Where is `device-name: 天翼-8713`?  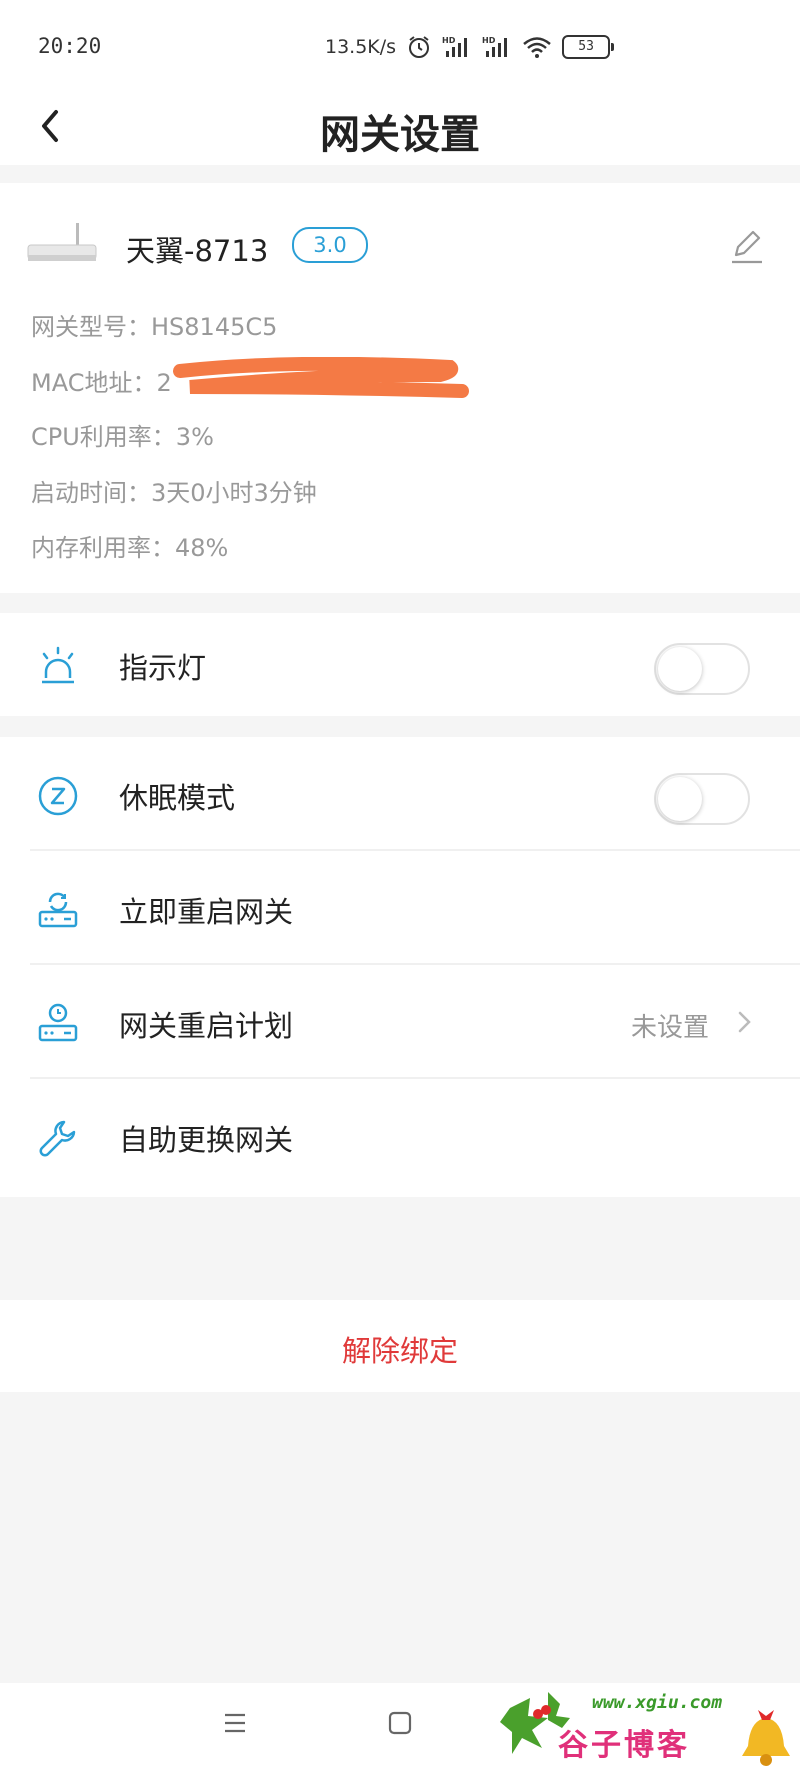 device-name: 天翼-8713 is located at coordinates (197, 251).